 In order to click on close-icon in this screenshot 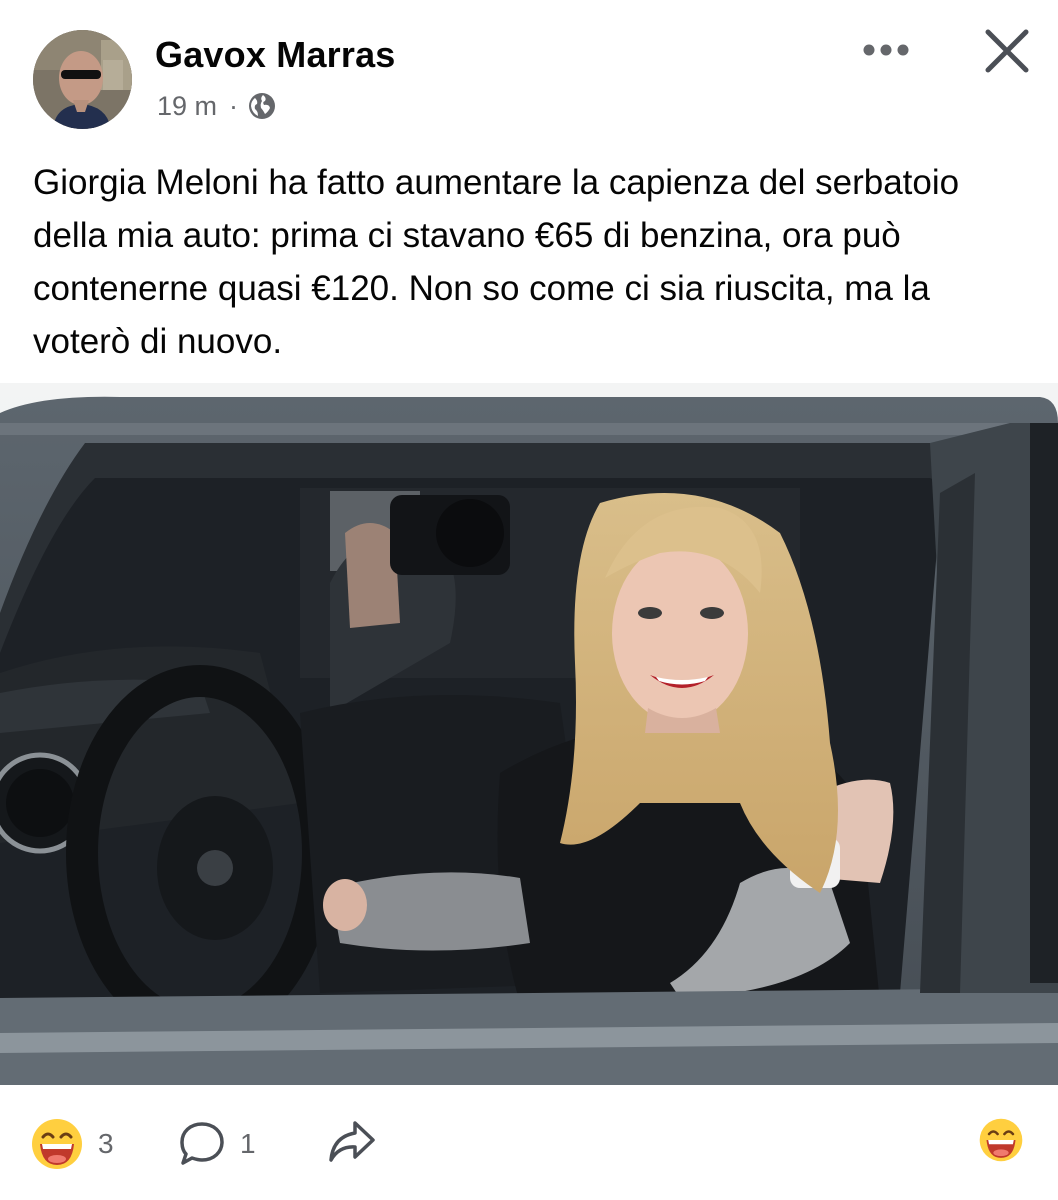, I will do `click(1007, 51)`.